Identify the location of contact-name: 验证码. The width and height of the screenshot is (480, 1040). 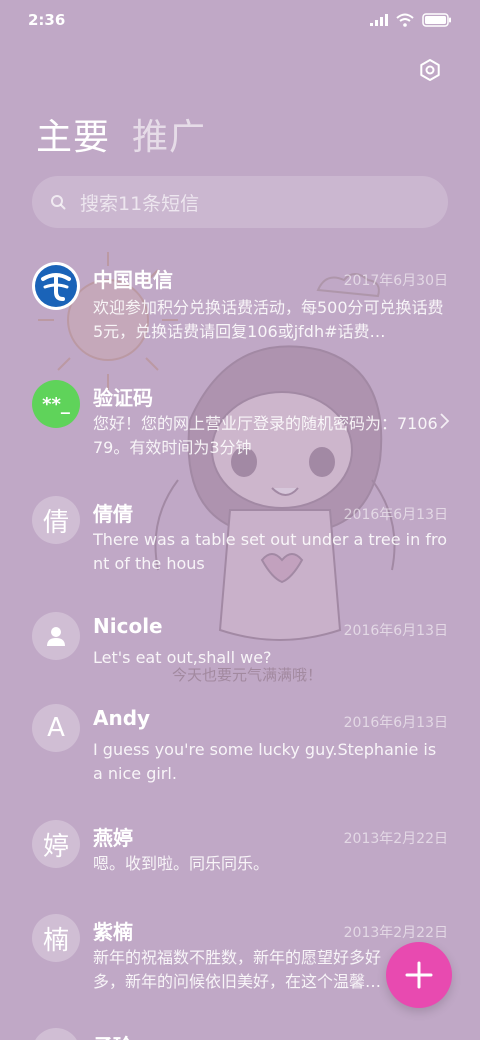
(123, 398).